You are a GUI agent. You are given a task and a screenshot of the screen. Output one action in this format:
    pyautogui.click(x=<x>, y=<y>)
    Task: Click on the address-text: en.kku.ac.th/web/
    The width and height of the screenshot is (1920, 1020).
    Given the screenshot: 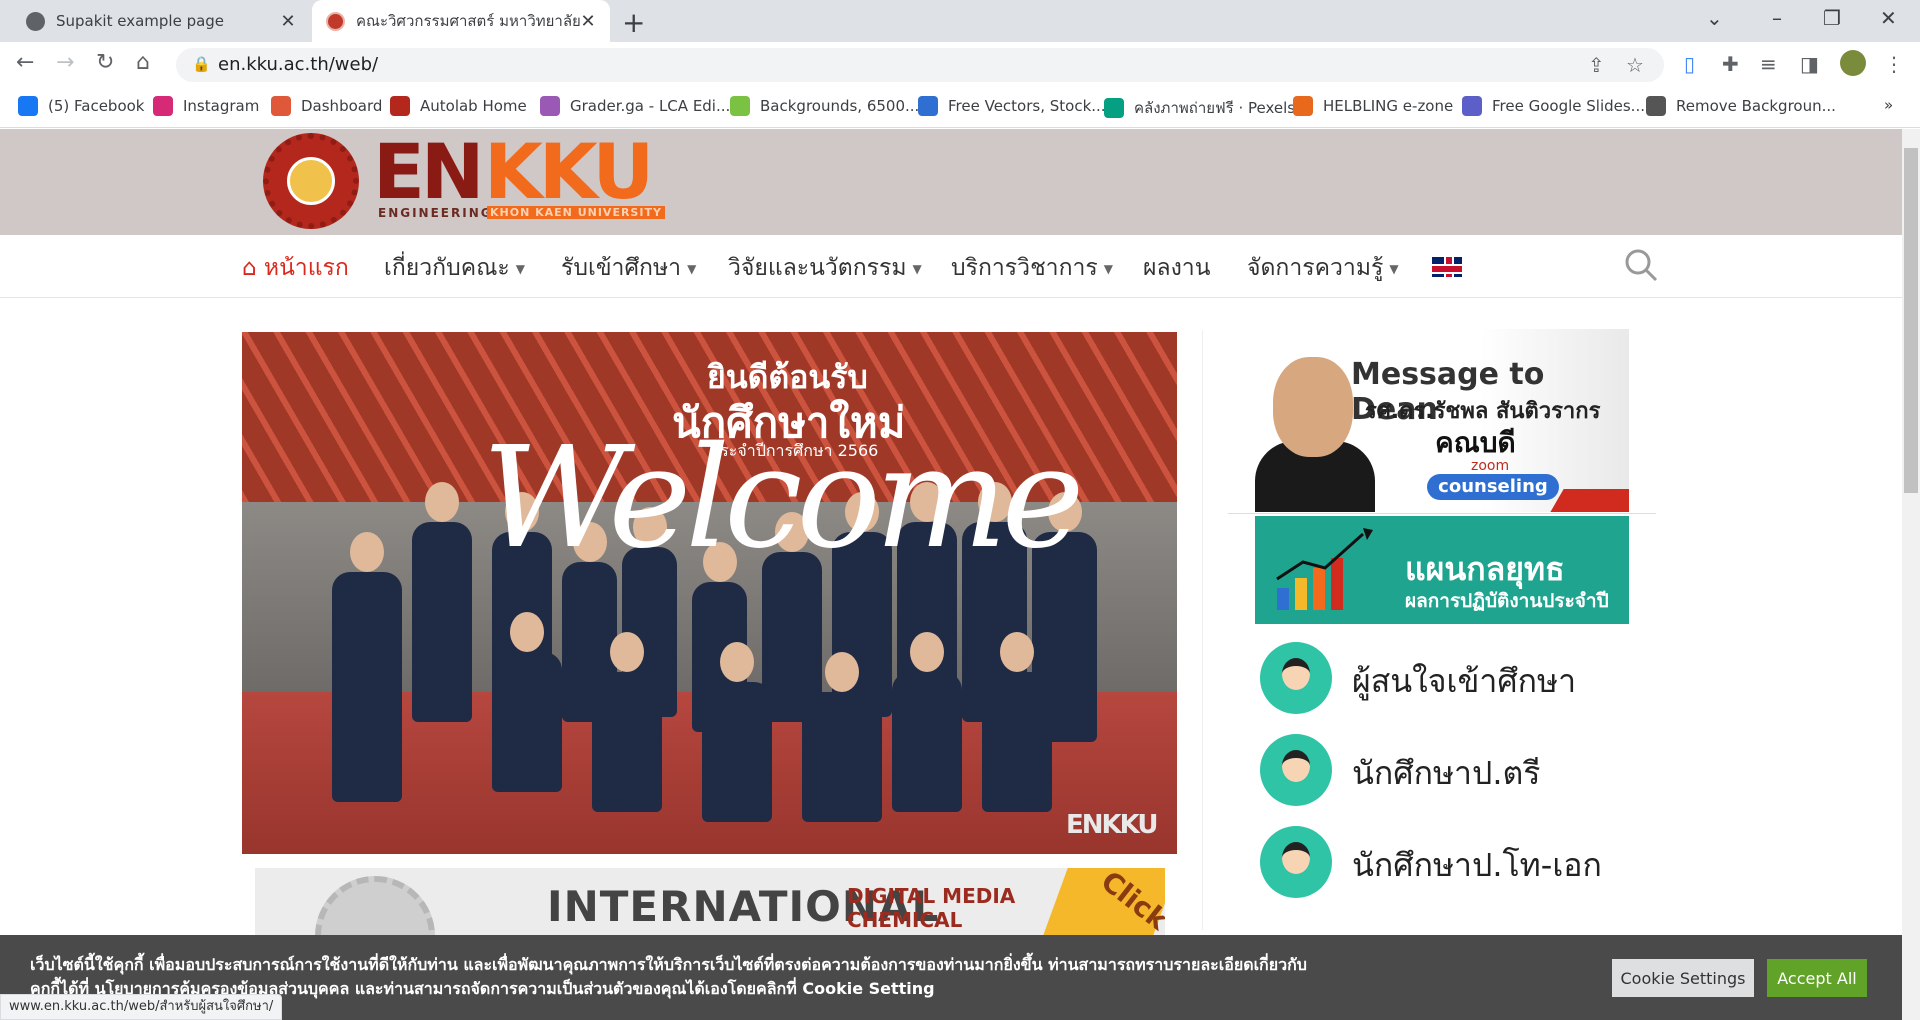 What is the action you would take?
    pyautogui.click(x=298, y=64)
    